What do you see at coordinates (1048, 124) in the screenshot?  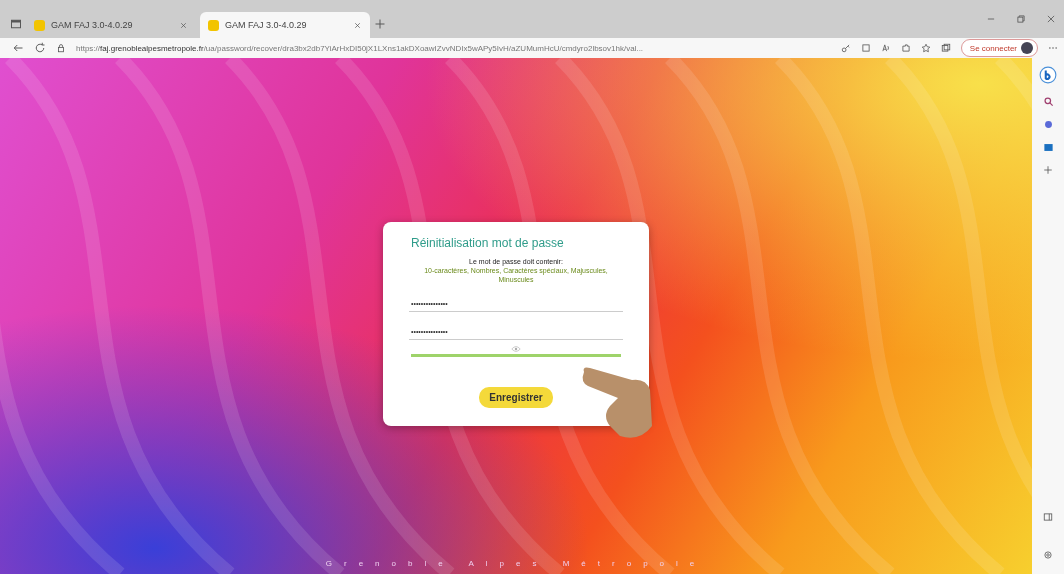 I see `shapes-icon` at bounding box center [1048, 124].